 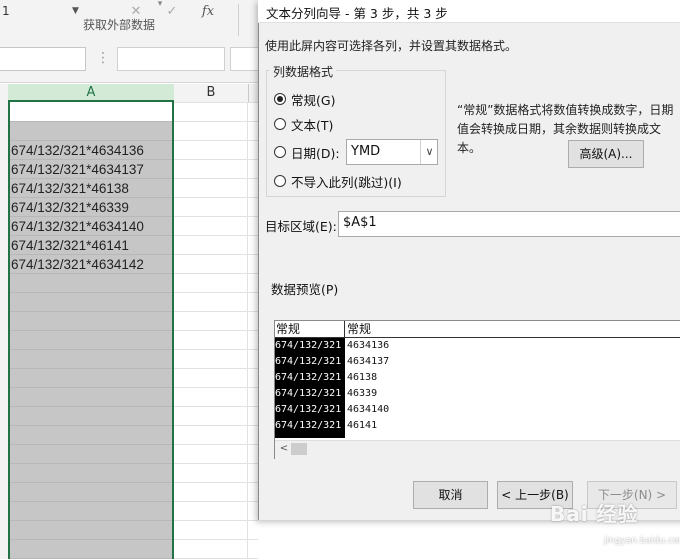 I want to click on radio-skip: 不导入此列(跳过)(I), so click(x=338, y=181).